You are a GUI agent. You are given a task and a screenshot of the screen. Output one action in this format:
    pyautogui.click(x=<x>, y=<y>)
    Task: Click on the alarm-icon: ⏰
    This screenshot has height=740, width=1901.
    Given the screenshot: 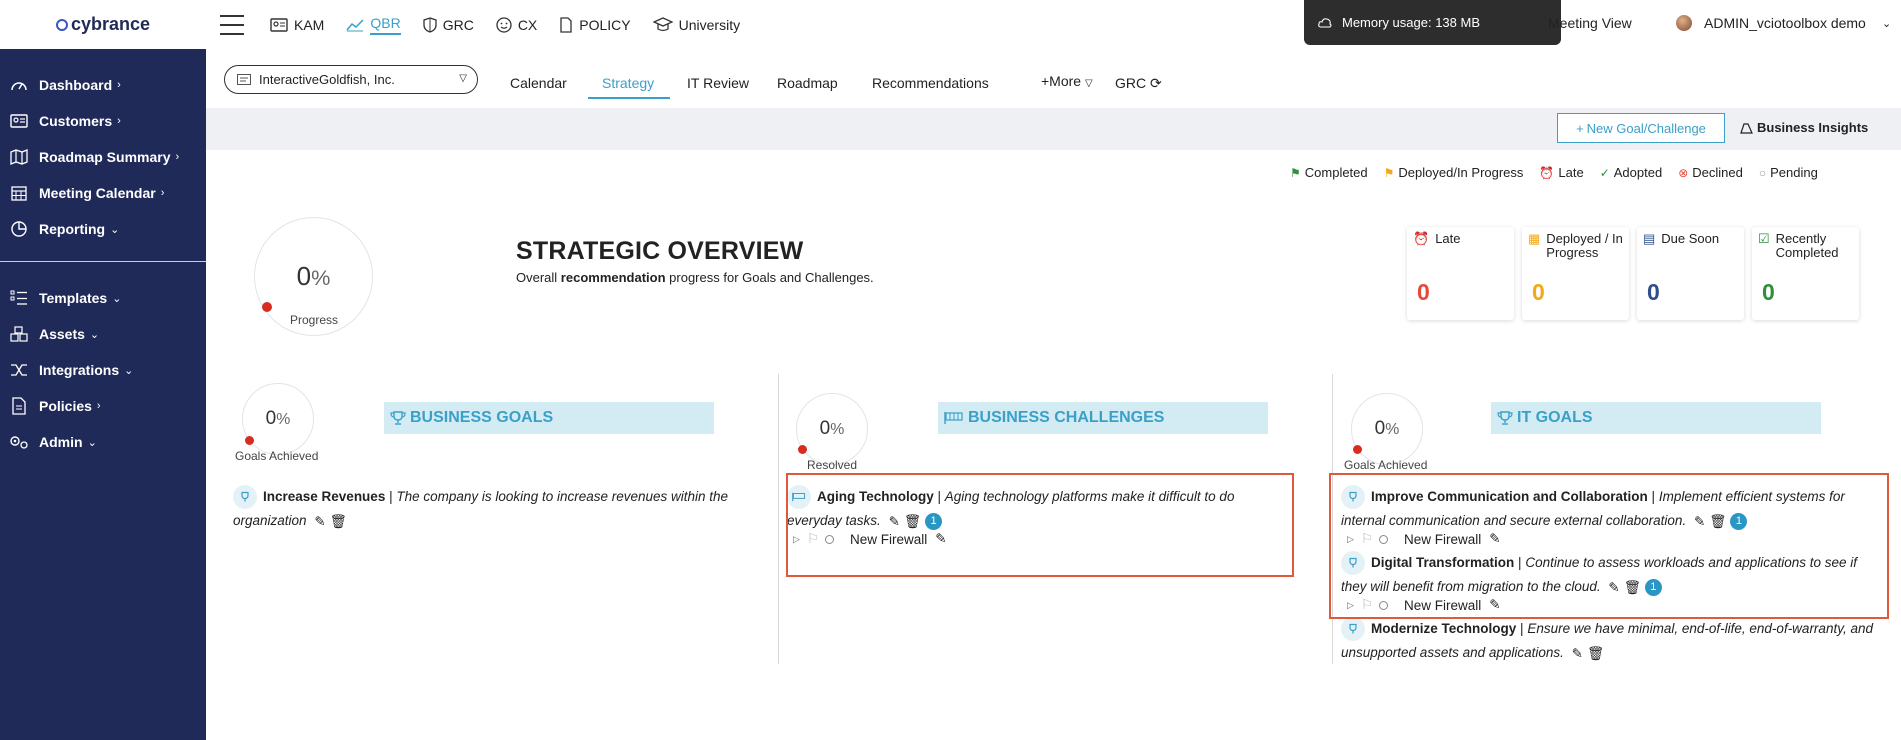 What is the action you would take?
    pyautogui.click(x=1547, y=172)
    